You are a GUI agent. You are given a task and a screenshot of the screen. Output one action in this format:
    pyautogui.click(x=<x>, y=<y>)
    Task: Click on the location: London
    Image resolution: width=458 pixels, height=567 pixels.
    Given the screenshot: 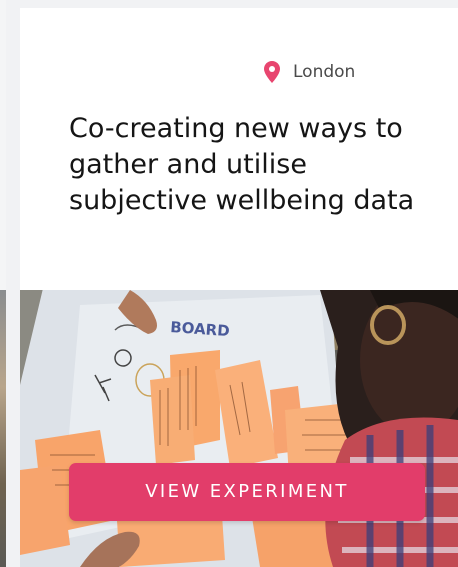 What is the action you would take?
    pyautogui.click(x=309, y=72)
    